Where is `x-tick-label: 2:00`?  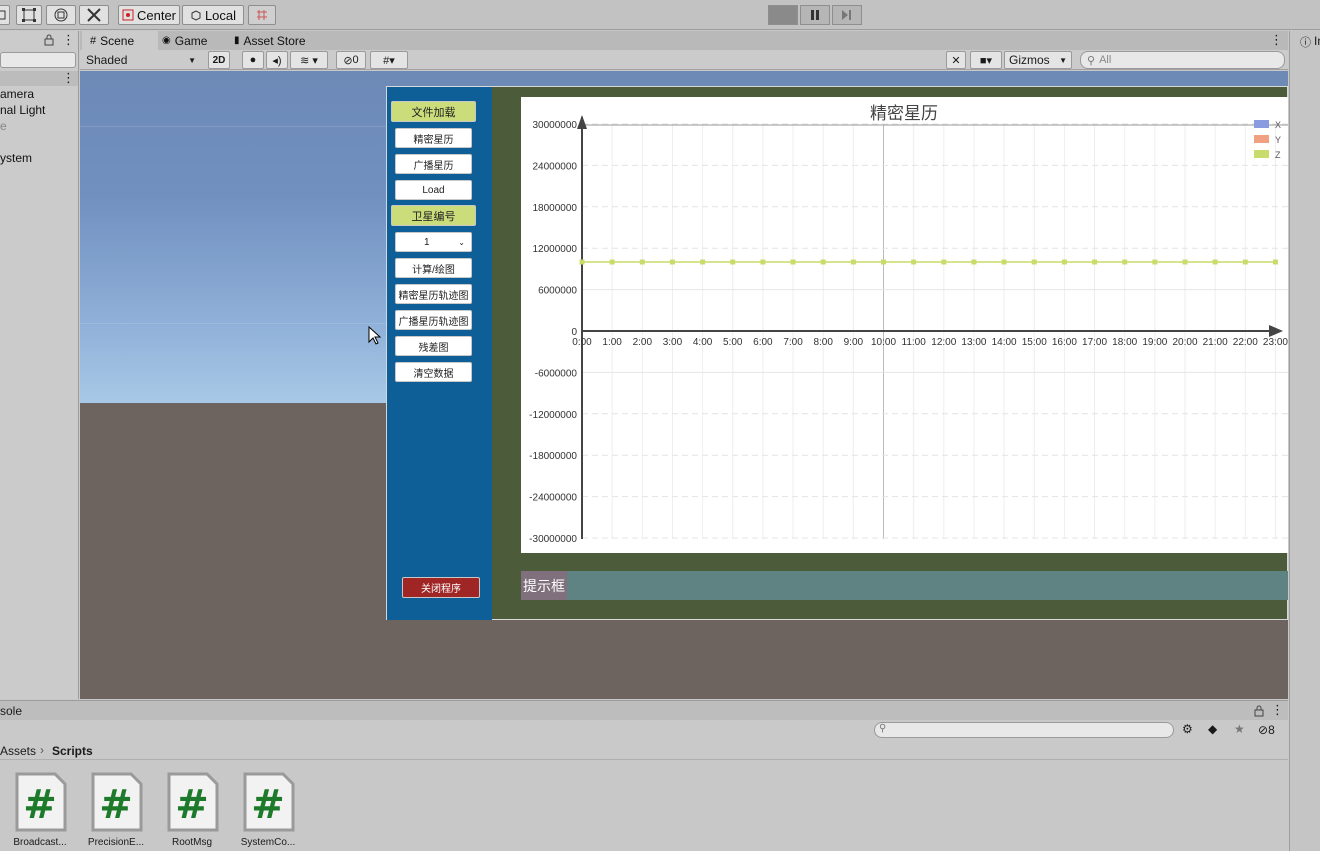 x-tick-label: 2:00 is located at coordinates (643, 342).